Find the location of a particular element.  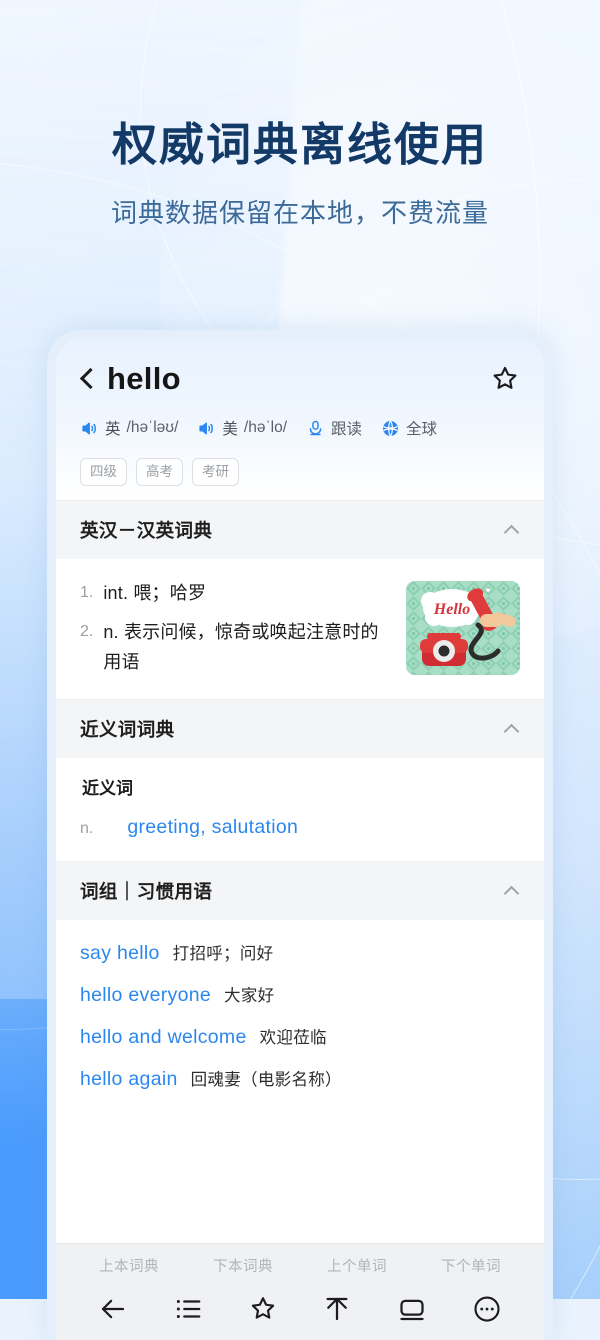

phrase-english: hello again is located at coordinates (129, 1079).